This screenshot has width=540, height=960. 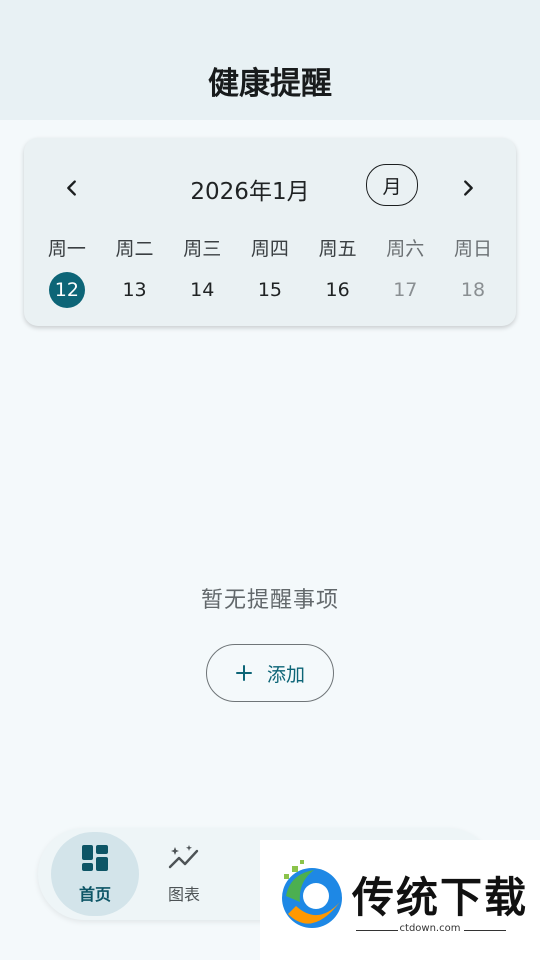 I want to click on day-cell-0: 周一 12, so click(x=67, y=272).